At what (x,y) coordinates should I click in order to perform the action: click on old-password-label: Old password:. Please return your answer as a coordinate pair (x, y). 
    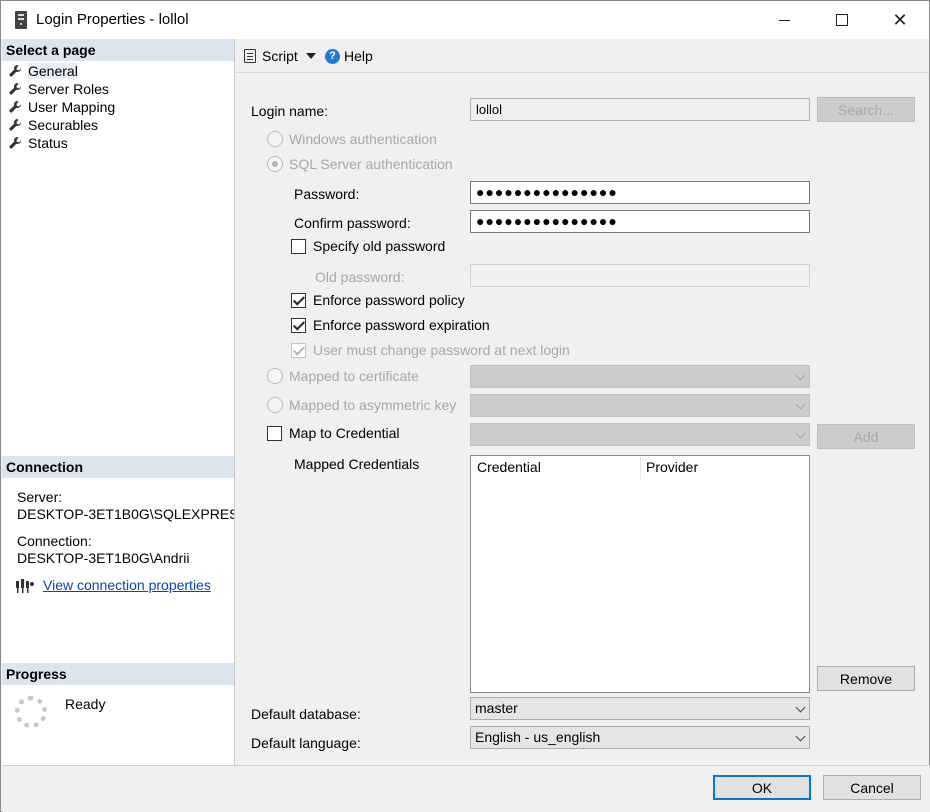
    Looking at the image, I should click on (360, 277).